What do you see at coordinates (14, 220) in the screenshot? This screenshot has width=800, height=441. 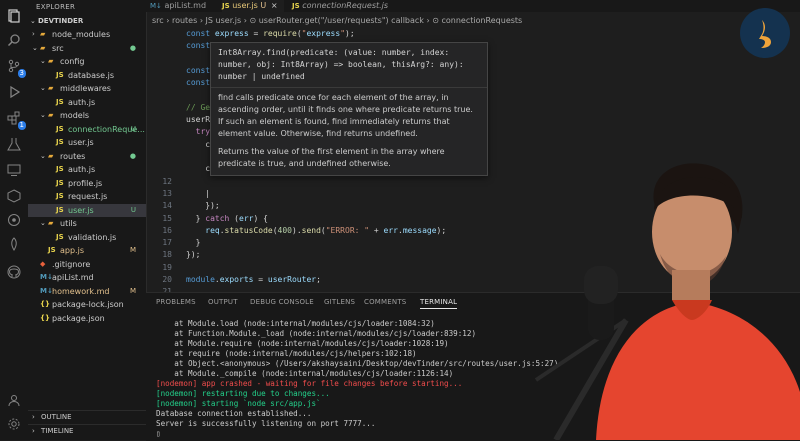 I see `gitlens-icon` at bounding box center [14, 220].